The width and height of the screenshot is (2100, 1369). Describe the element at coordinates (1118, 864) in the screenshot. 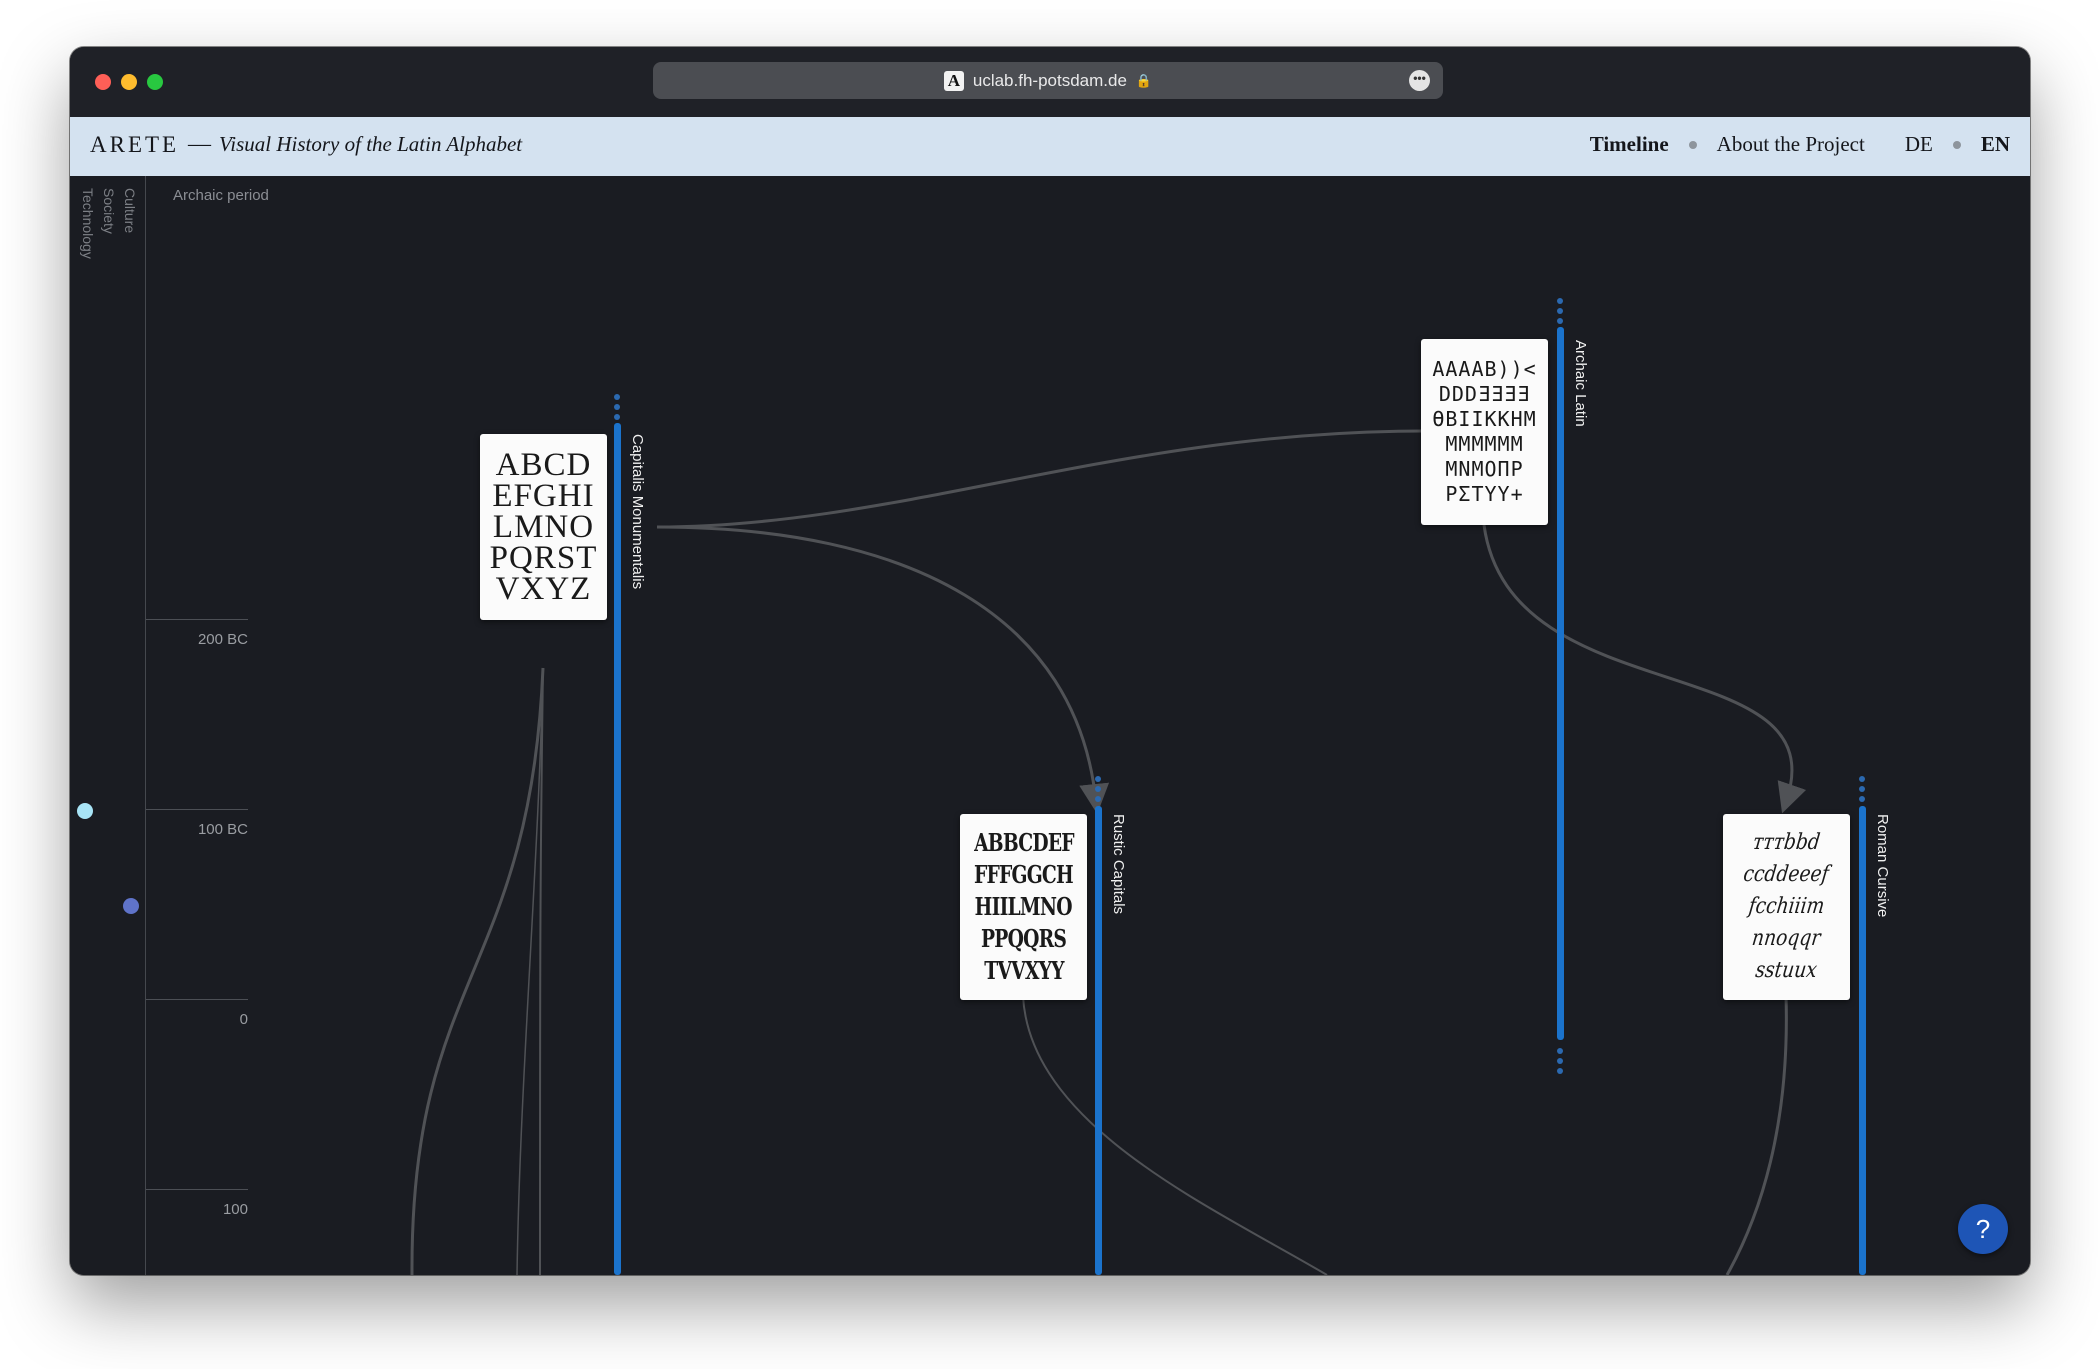

I see `track-label-rustic-capitals: Rustic Capitals` at that location.